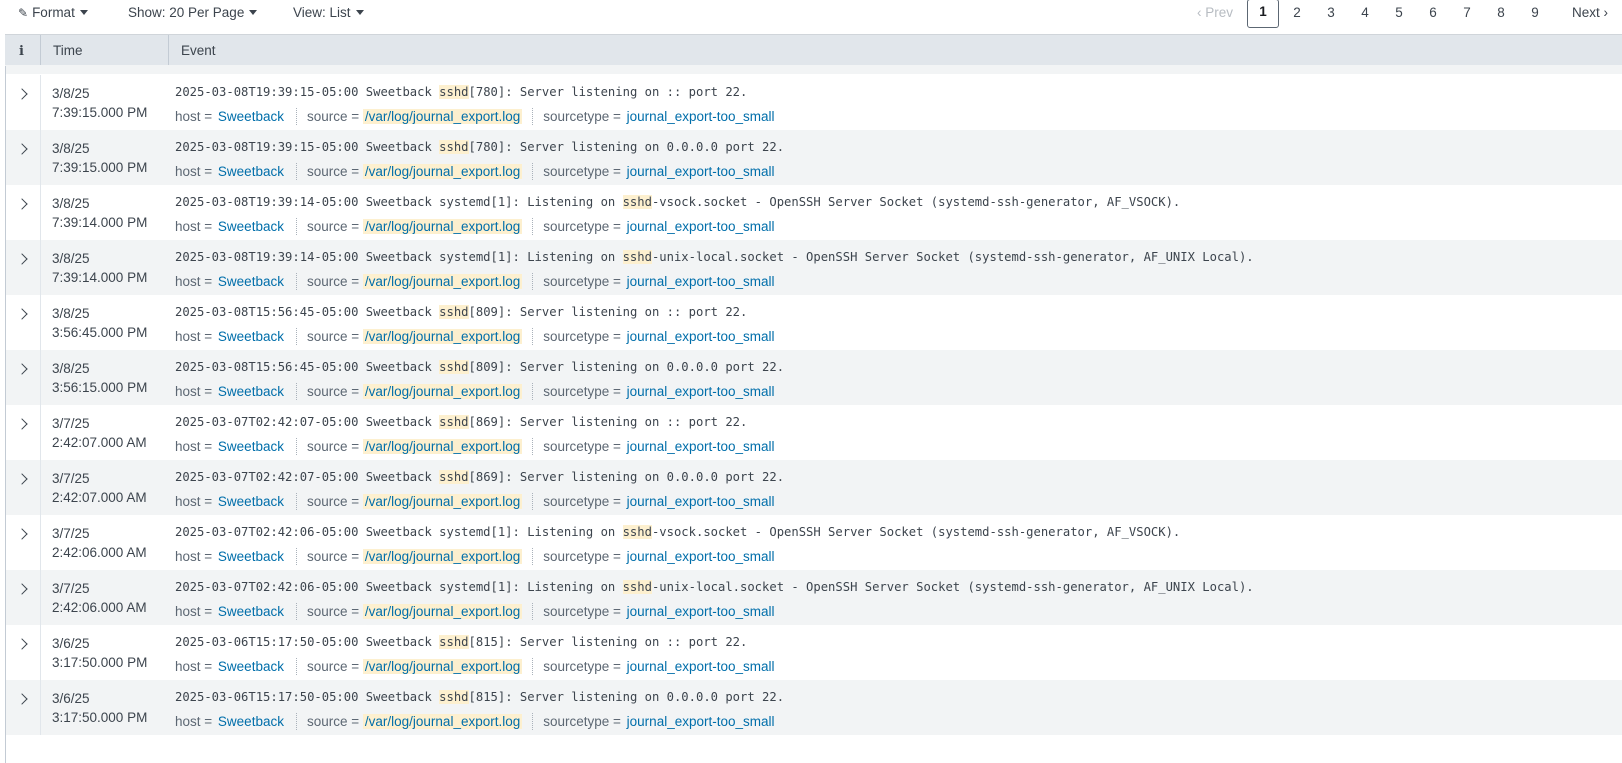 Image resolution: width=1622 pixels, height=763 pixels. Describe the element at coordinates (1467, 13) in the screenshot. I see `page-7-button: 7` at that location.